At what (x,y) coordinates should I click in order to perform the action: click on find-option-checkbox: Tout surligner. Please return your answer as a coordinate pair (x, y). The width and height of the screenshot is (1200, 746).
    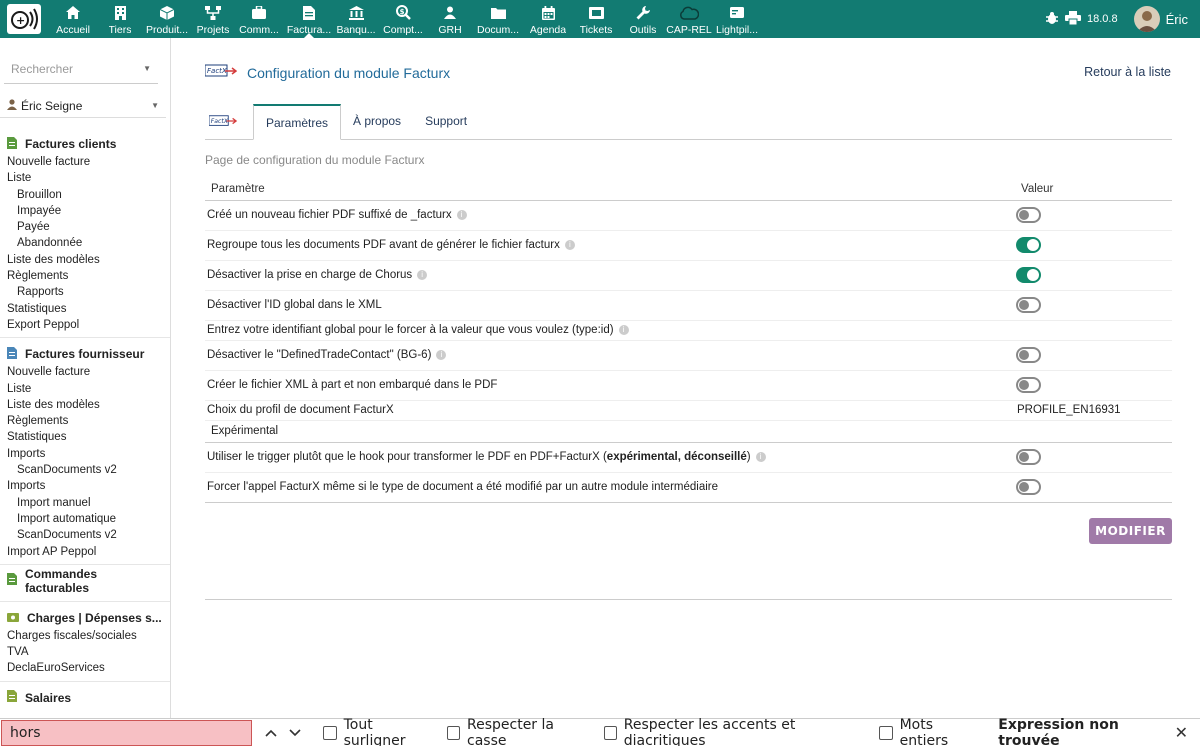
    Looking at the image, I should click on (377, 731).